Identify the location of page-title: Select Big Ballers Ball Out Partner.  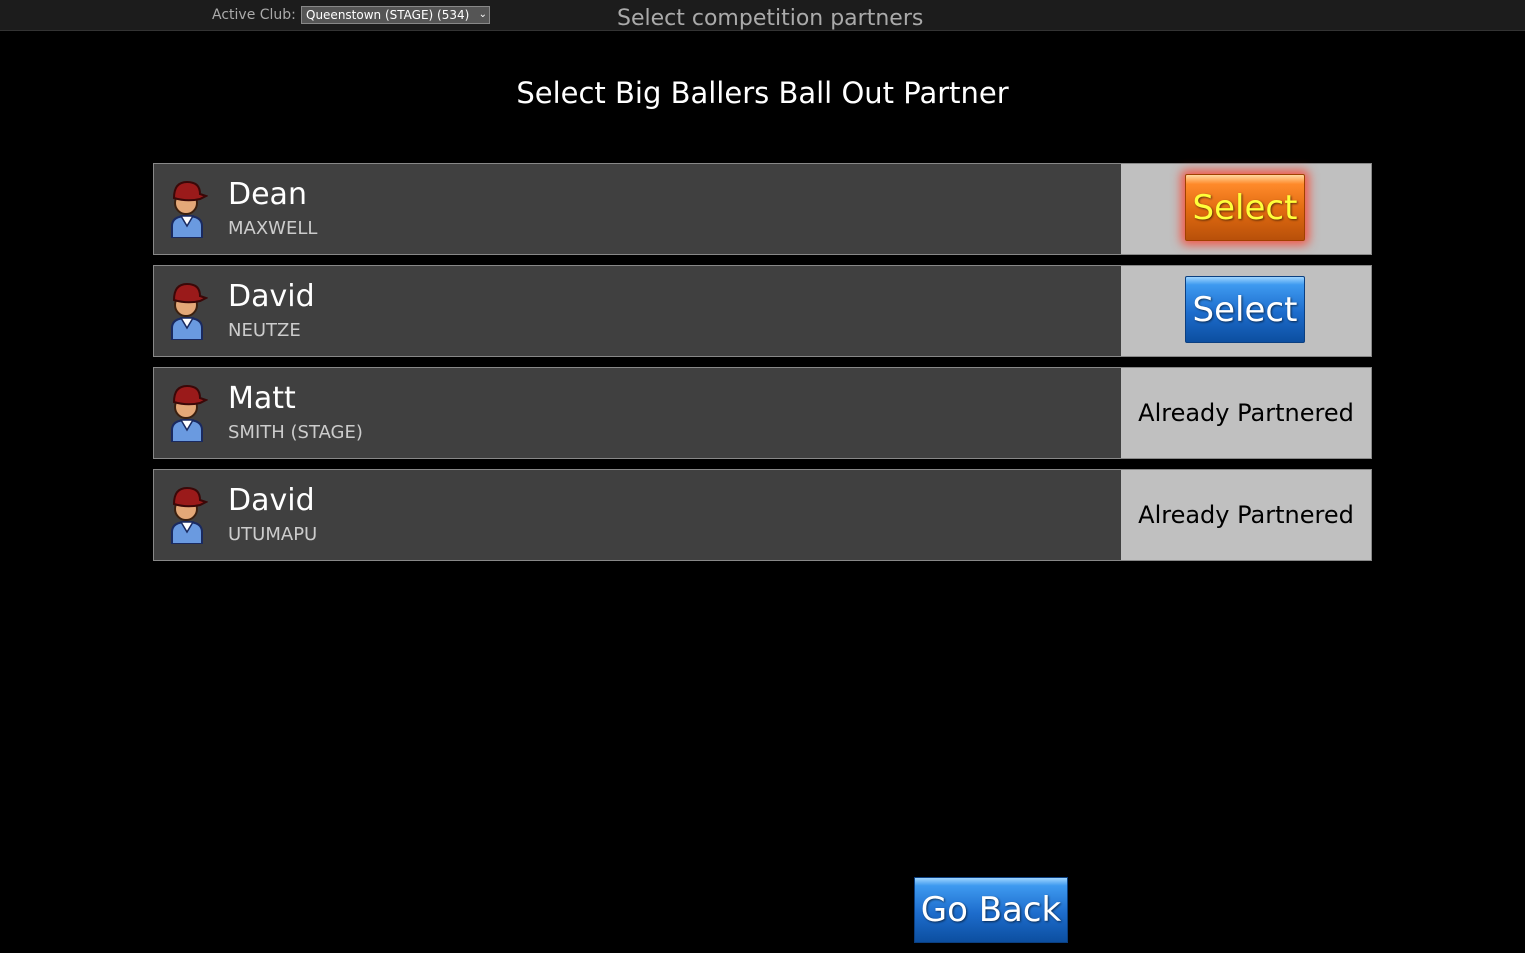
(762, 93).